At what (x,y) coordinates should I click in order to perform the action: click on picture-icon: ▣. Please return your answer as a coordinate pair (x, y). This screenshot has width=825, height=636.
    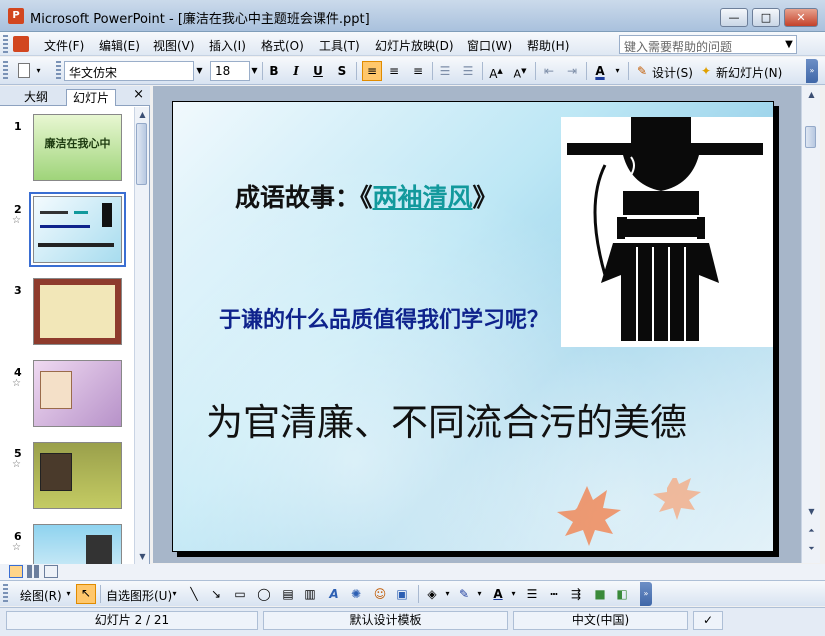
    Looking at the image, I should click on (402, 594).